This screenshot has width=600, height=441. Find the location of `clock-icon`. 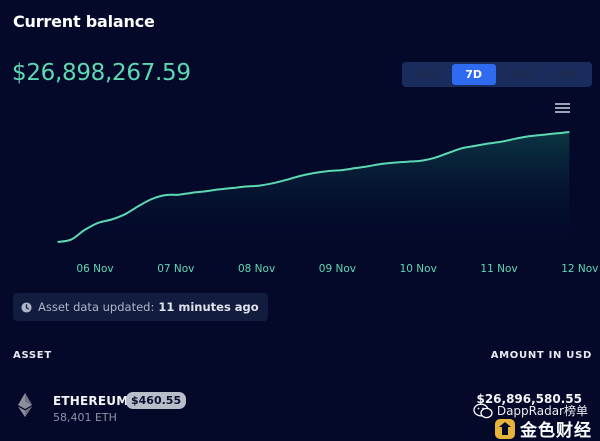

clock-icon is located at coordinates (26, 307).